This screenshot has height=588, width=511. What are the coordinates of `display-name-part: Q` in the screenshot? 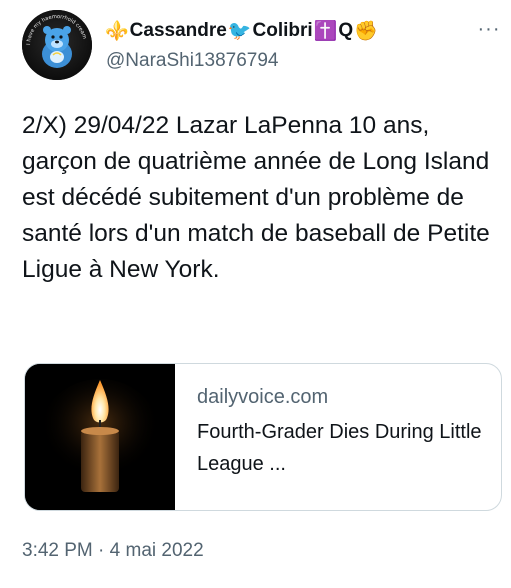 It's located at (346, 30).